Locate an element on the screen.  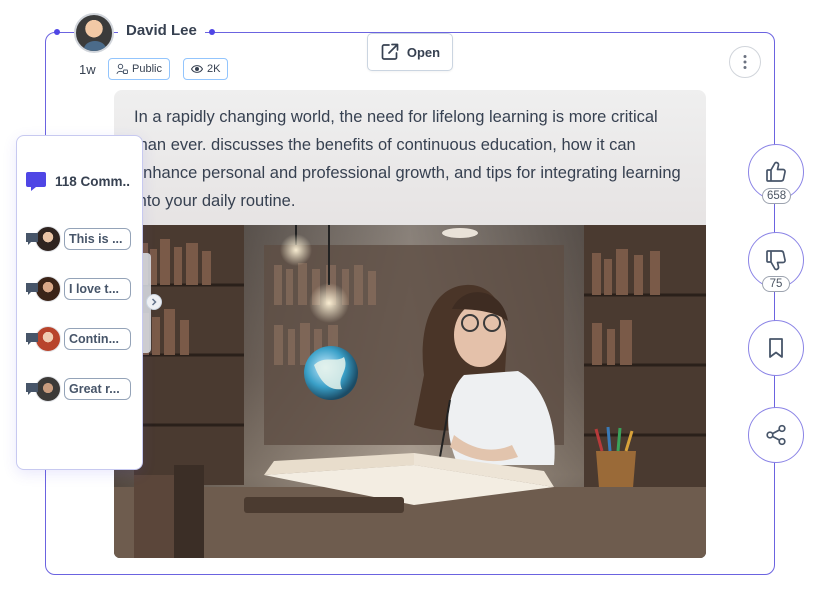
author-name: David Lee is located at coordinates (161, 30).